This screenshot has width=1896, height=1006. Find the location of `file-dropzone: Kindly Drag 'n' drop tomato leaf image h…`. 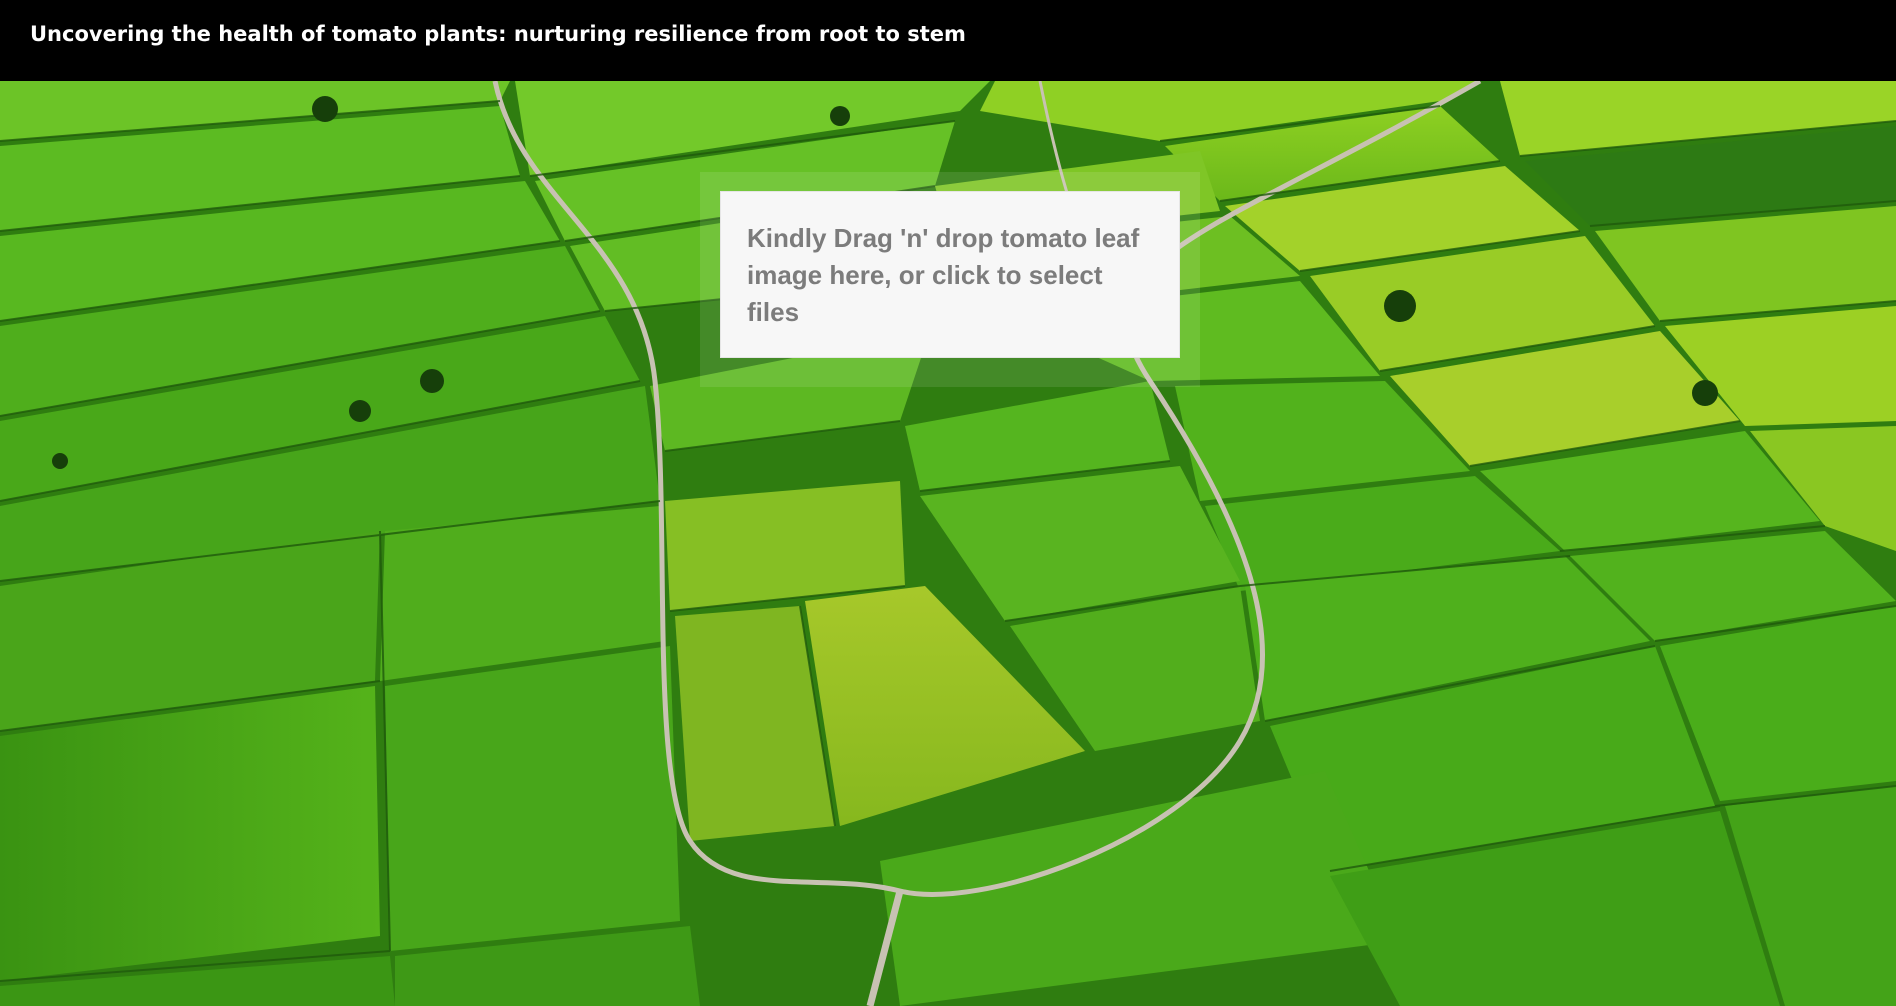

file-dropzone: Kindly Drag 'n' drop tomato leaf image h… is located at coordinates (950, 274).